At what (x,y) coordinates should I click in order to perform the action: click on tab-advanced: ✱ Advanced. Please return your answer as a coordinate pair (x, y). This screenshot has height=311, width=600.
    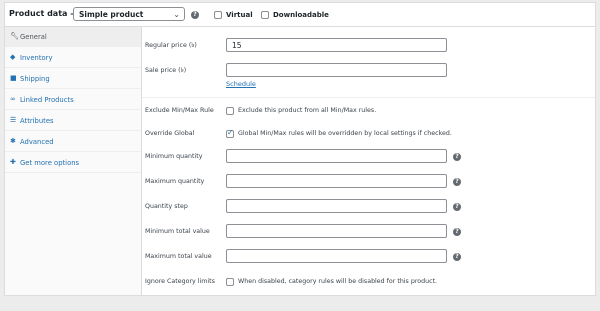
    Looking at the image, I should click on (73, 142).